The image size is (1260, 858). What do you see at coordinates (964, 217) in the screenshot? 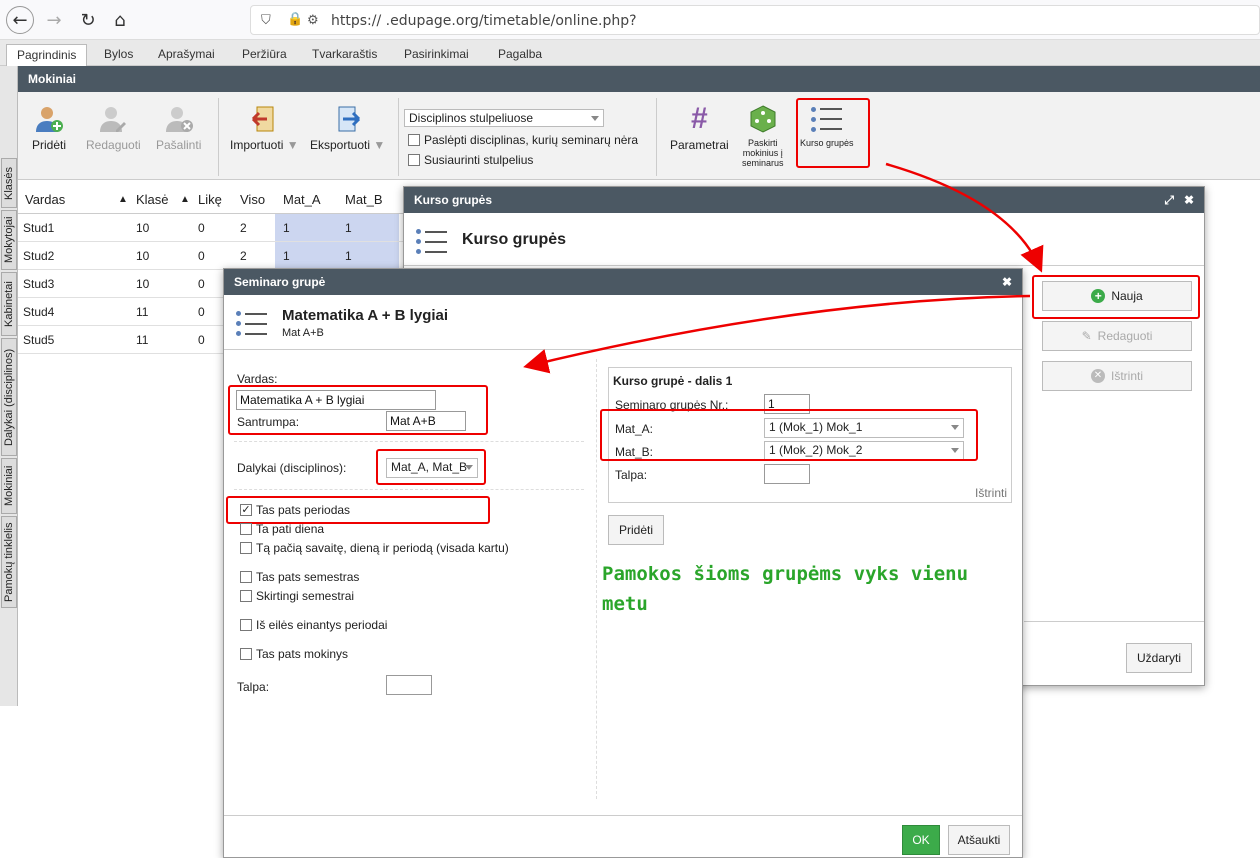
I see `arrow-to-new` at bounding box center [964, 217].